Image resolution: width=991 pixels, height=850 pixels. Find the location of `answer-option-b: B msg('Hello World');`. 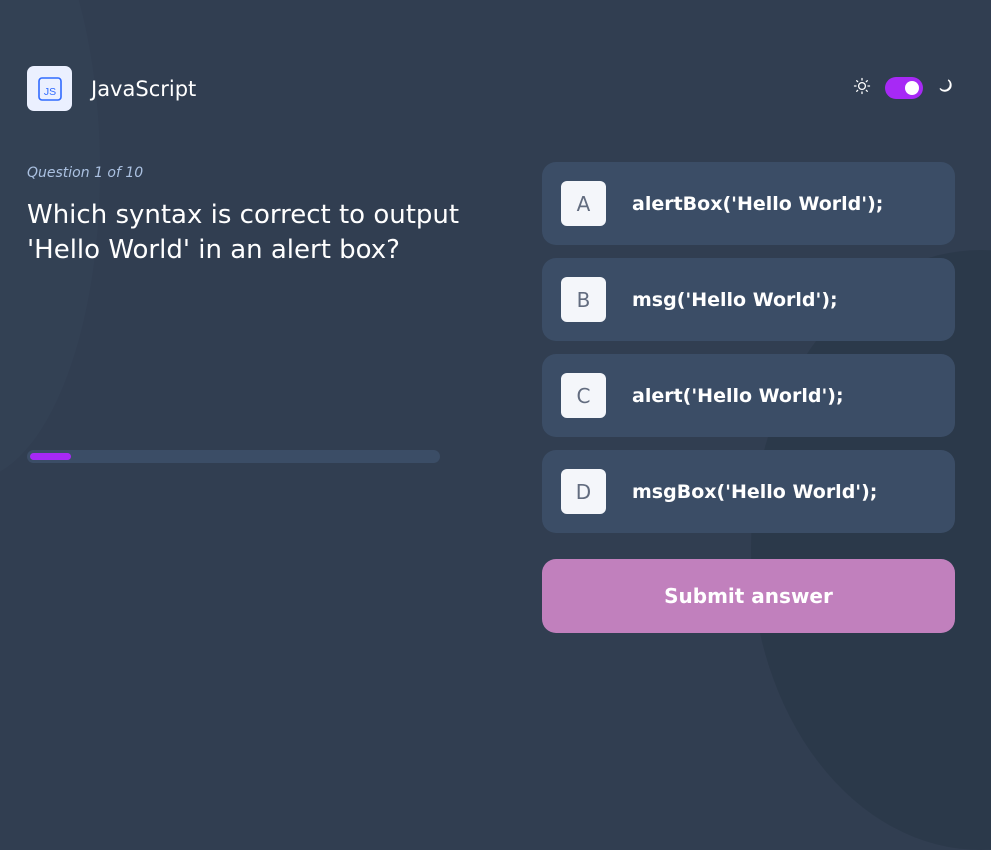

answer-option-b: B msg('Hello World'); is located at coordinates (748, 299).